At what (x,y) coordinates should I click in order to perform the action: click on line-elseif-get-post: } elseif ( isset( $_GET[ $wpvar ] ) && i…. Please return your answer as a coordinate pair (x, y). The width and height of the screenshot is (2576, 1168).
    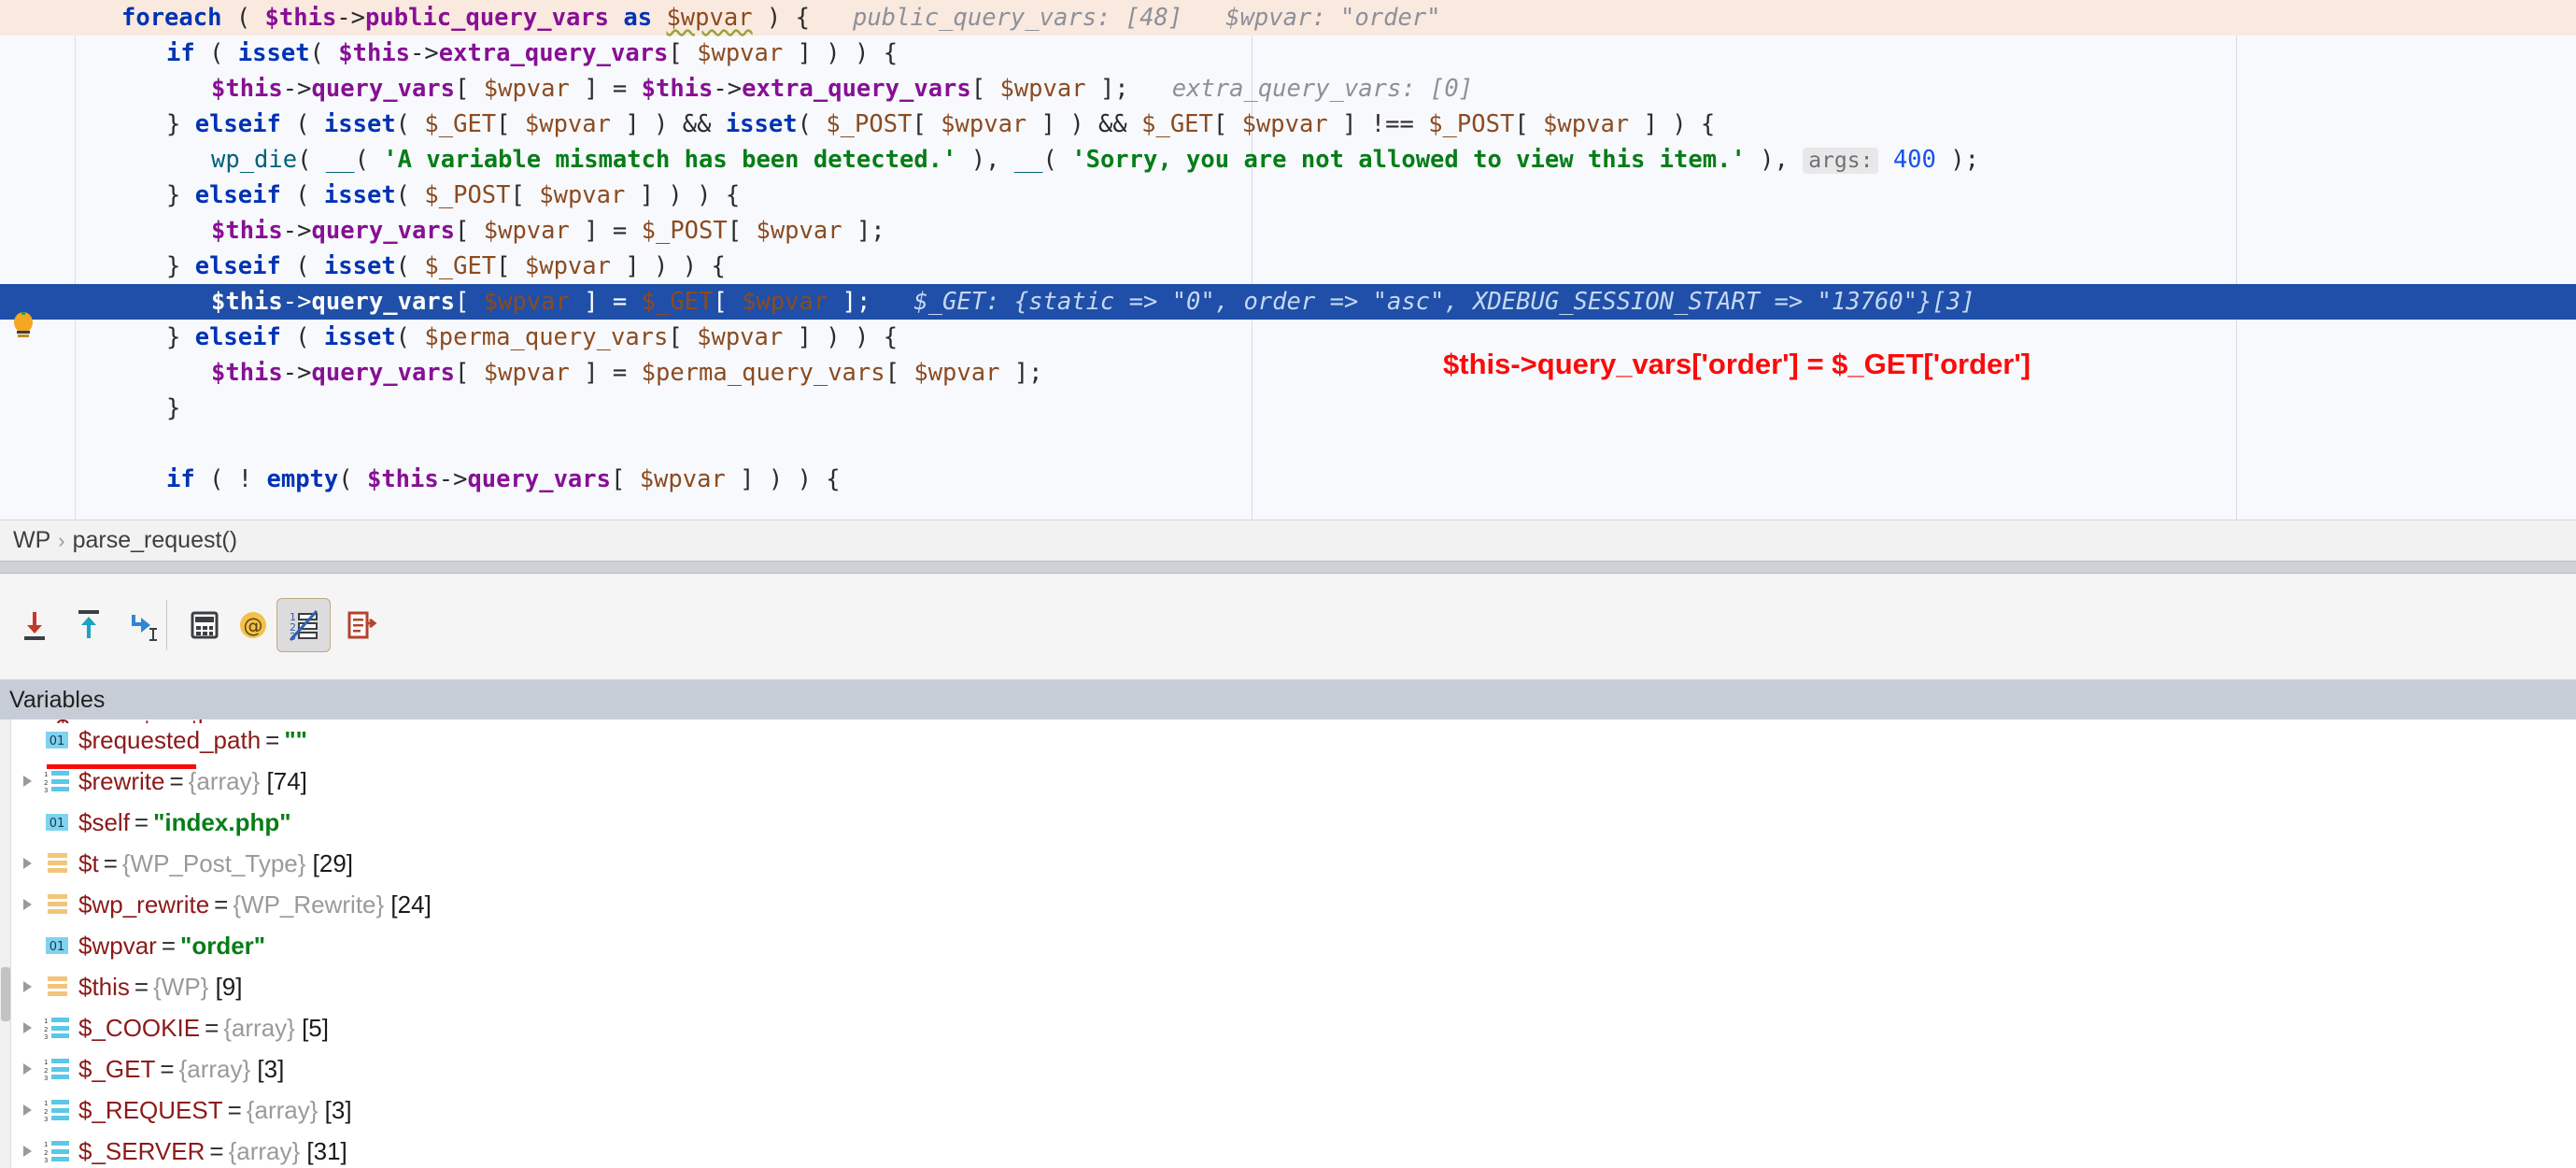
    Looking at the image, I should click on (1288, 124).